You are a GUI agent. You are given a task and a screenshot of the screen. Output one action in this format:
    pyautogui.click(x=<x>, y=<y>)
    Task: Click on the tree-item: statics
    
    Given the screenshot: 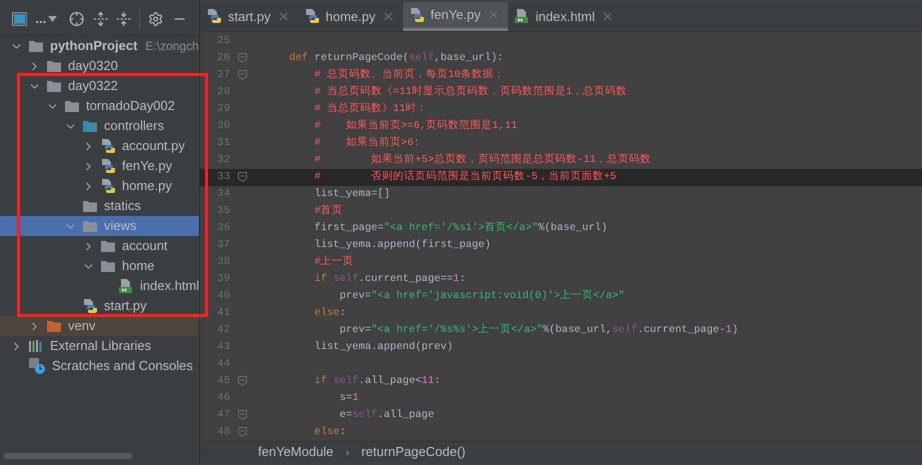 What is the action you would take?
    pyautogui.click(x=99, y=206)
    